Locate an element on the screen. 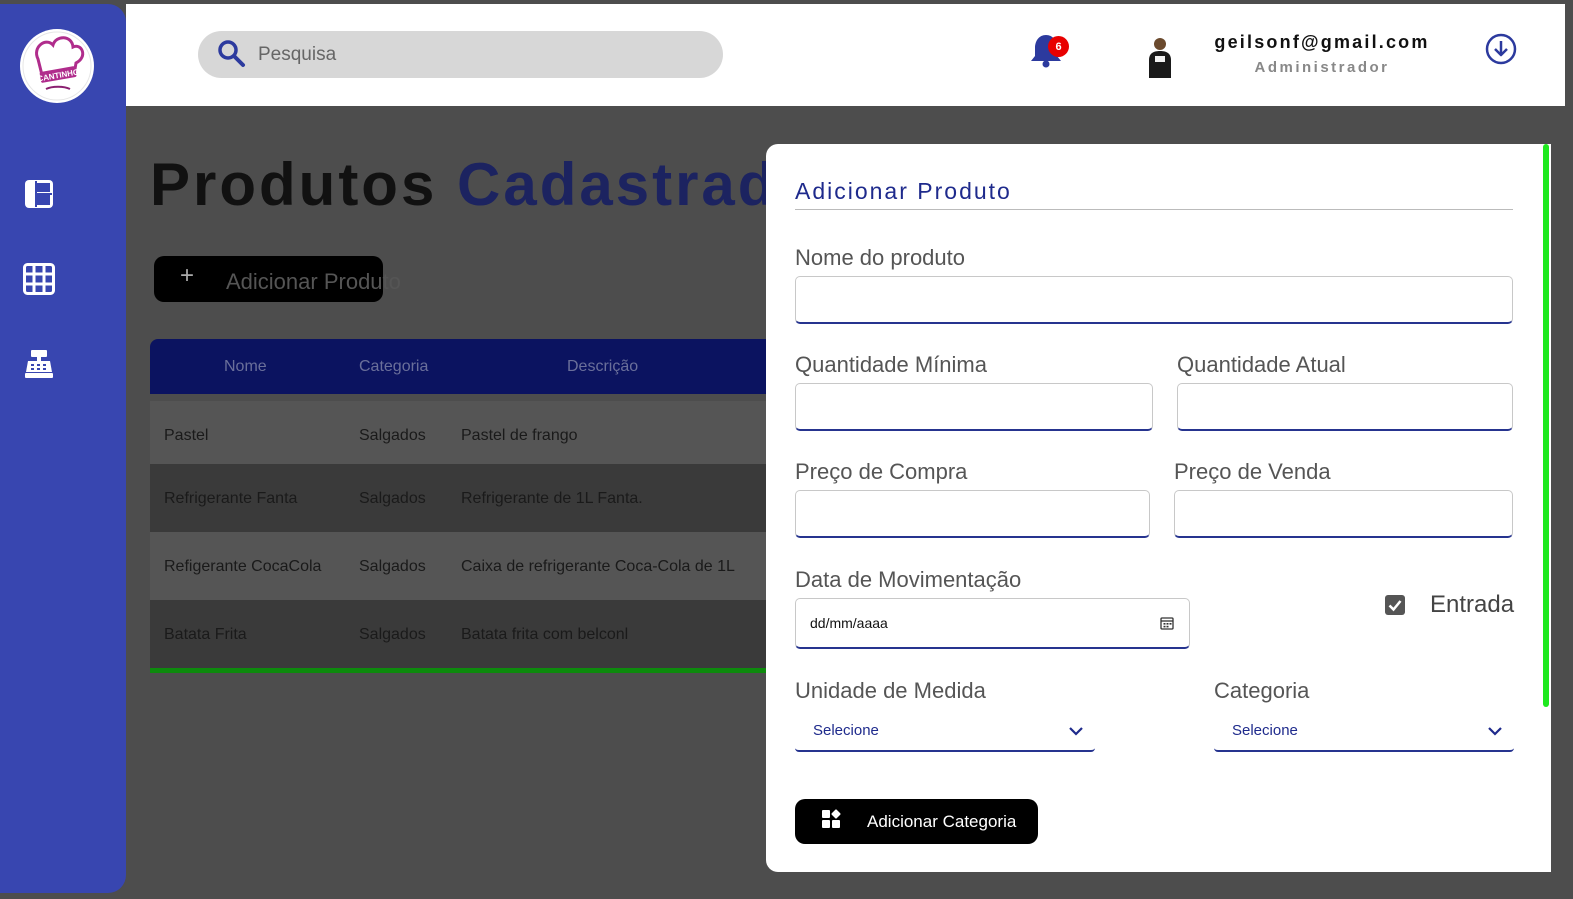 The width and height of the screenshot is (1573, 899). plus-icon: + is located at coordinates (187, 275).